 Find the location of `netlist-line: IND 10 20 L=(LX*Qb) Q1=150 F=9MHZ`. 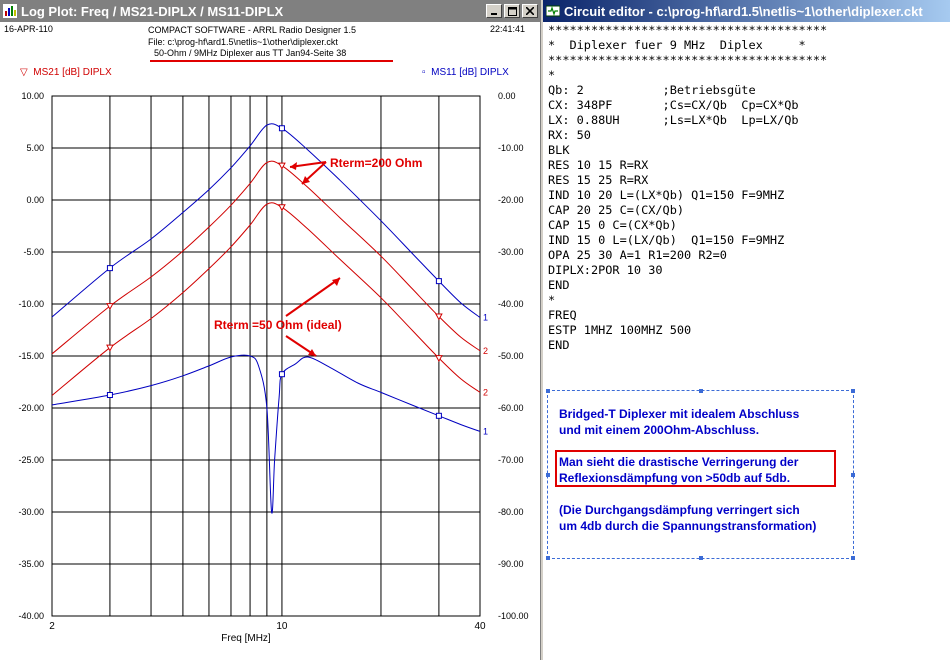

netlist-line: IND 10 20 L=(LX*Qb) Q1=150 F=9MHZ is located at coordinates (666, 195).